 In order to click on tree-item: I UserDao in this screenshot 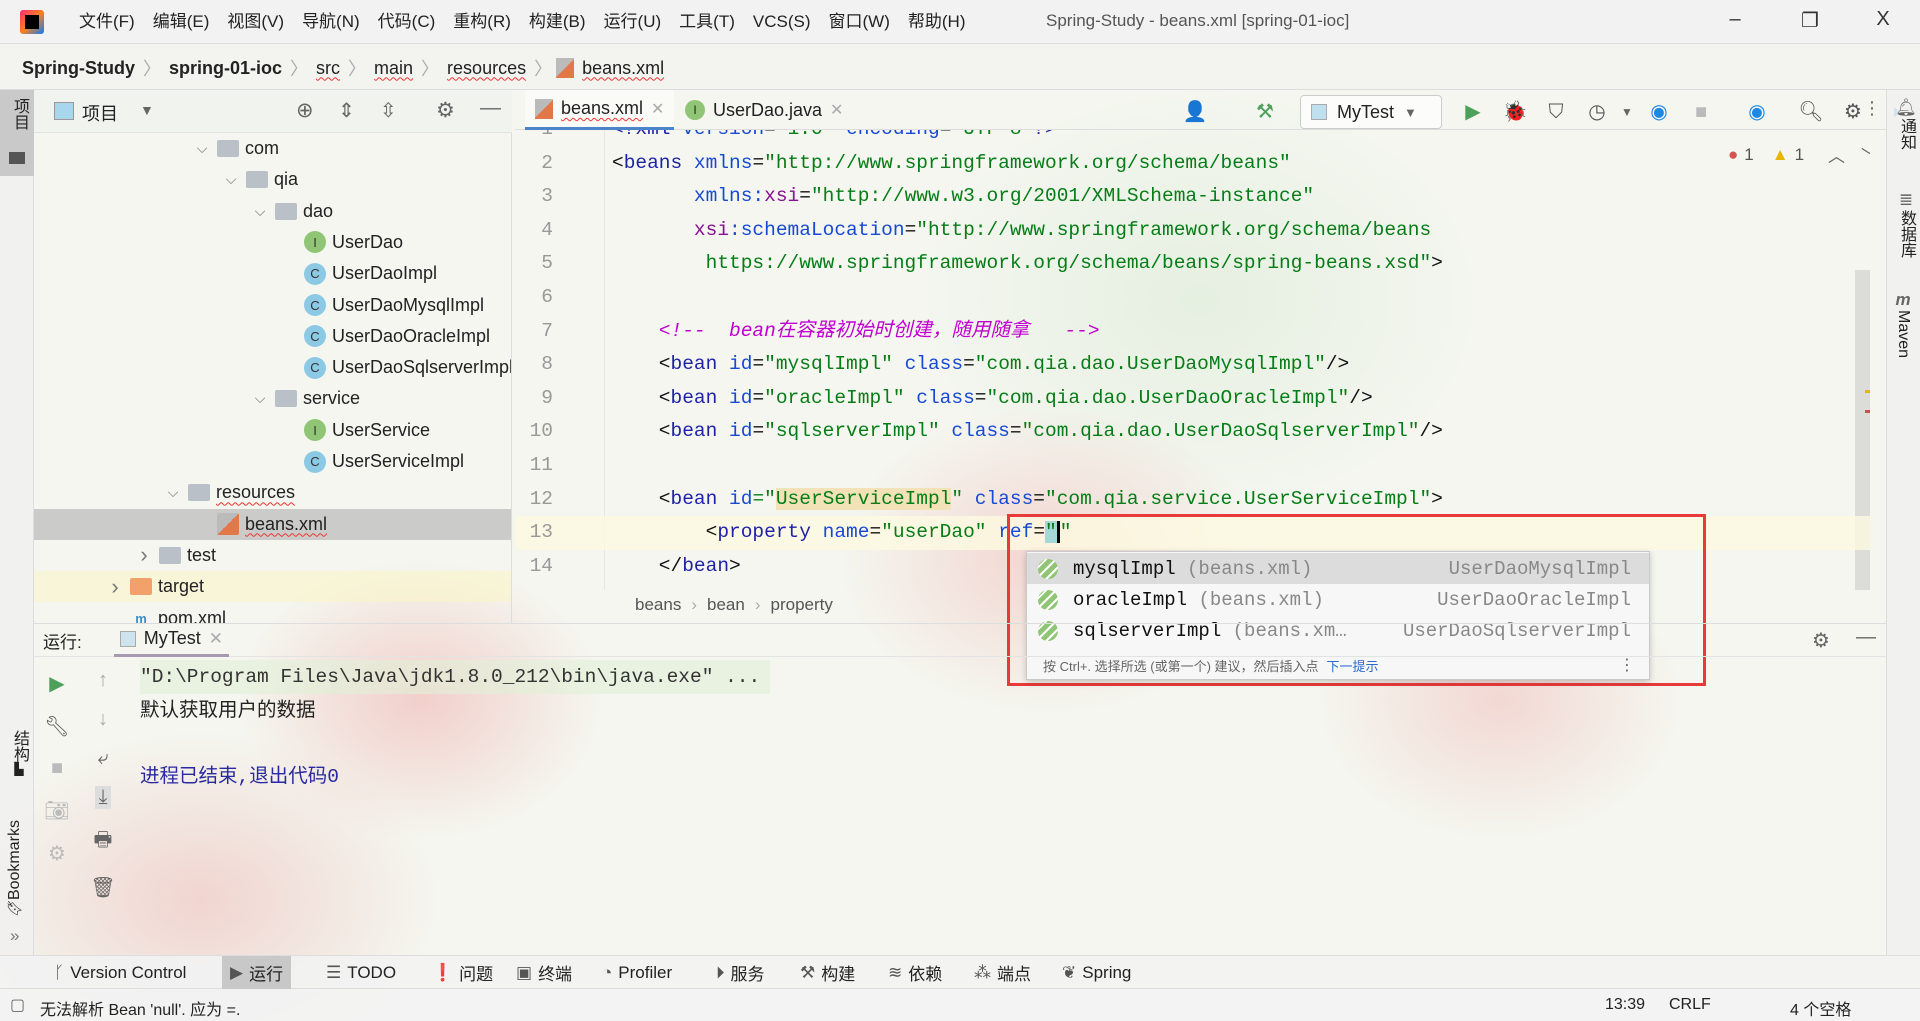, I will do `click(272, 242)`.